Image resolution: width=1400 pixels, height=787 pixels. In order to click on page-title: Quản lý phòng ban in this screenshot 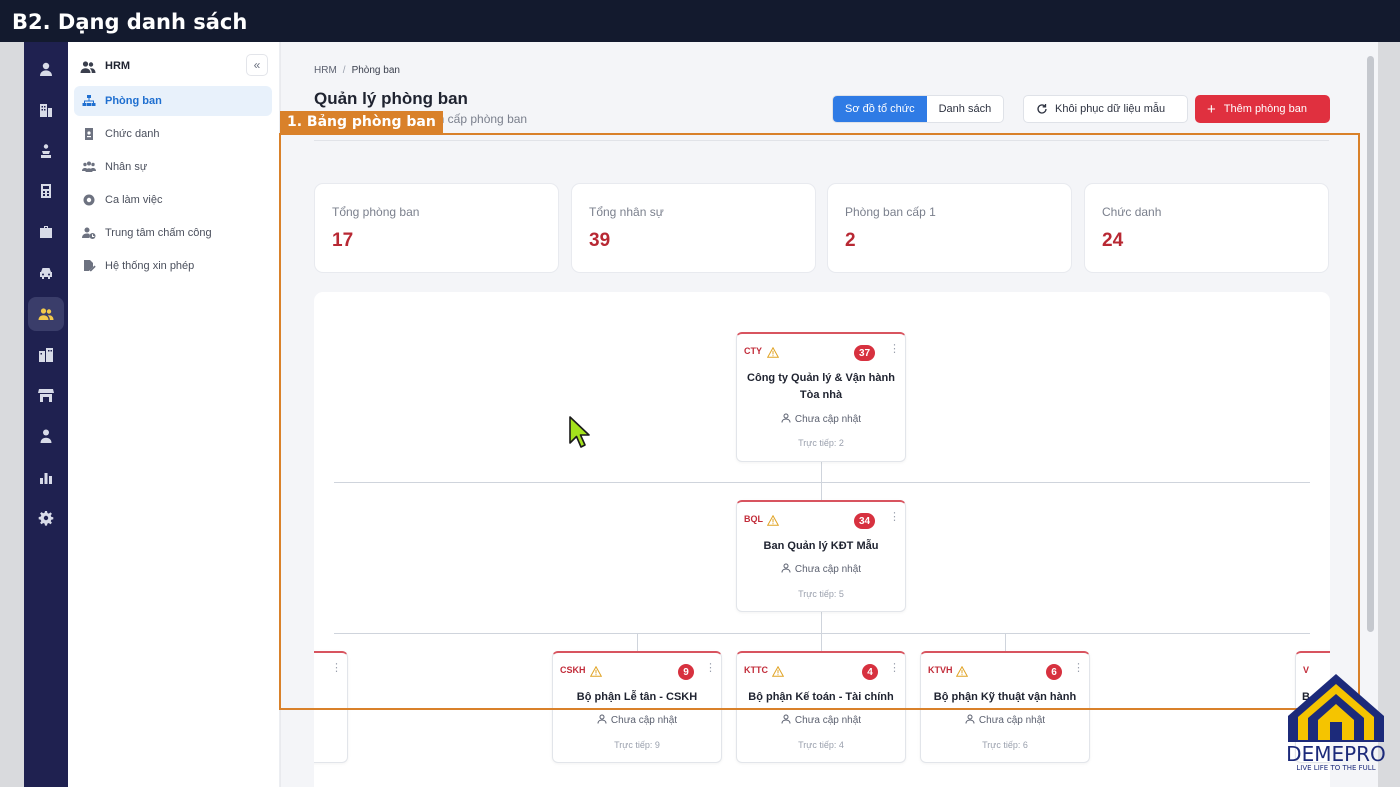, I will do `click(391, 98)`.